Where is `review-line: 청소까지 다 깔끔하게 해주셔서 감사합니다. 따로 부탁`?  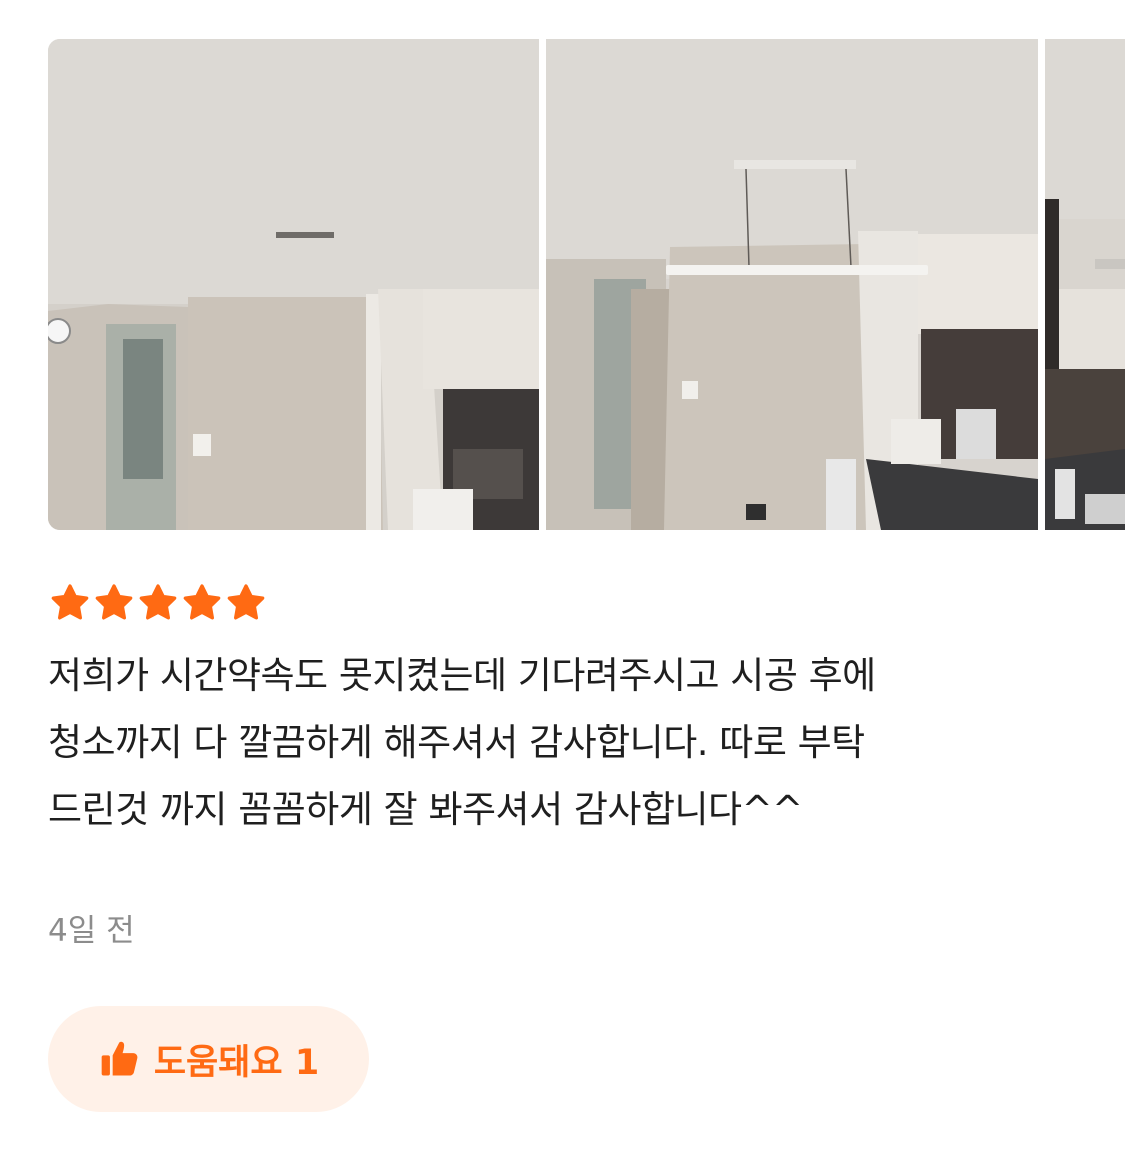
review-line: 청소까지 다 깔끔하게 해주셔서 감사합니다. 따로 부탁 is located at coordinates (456, 742).